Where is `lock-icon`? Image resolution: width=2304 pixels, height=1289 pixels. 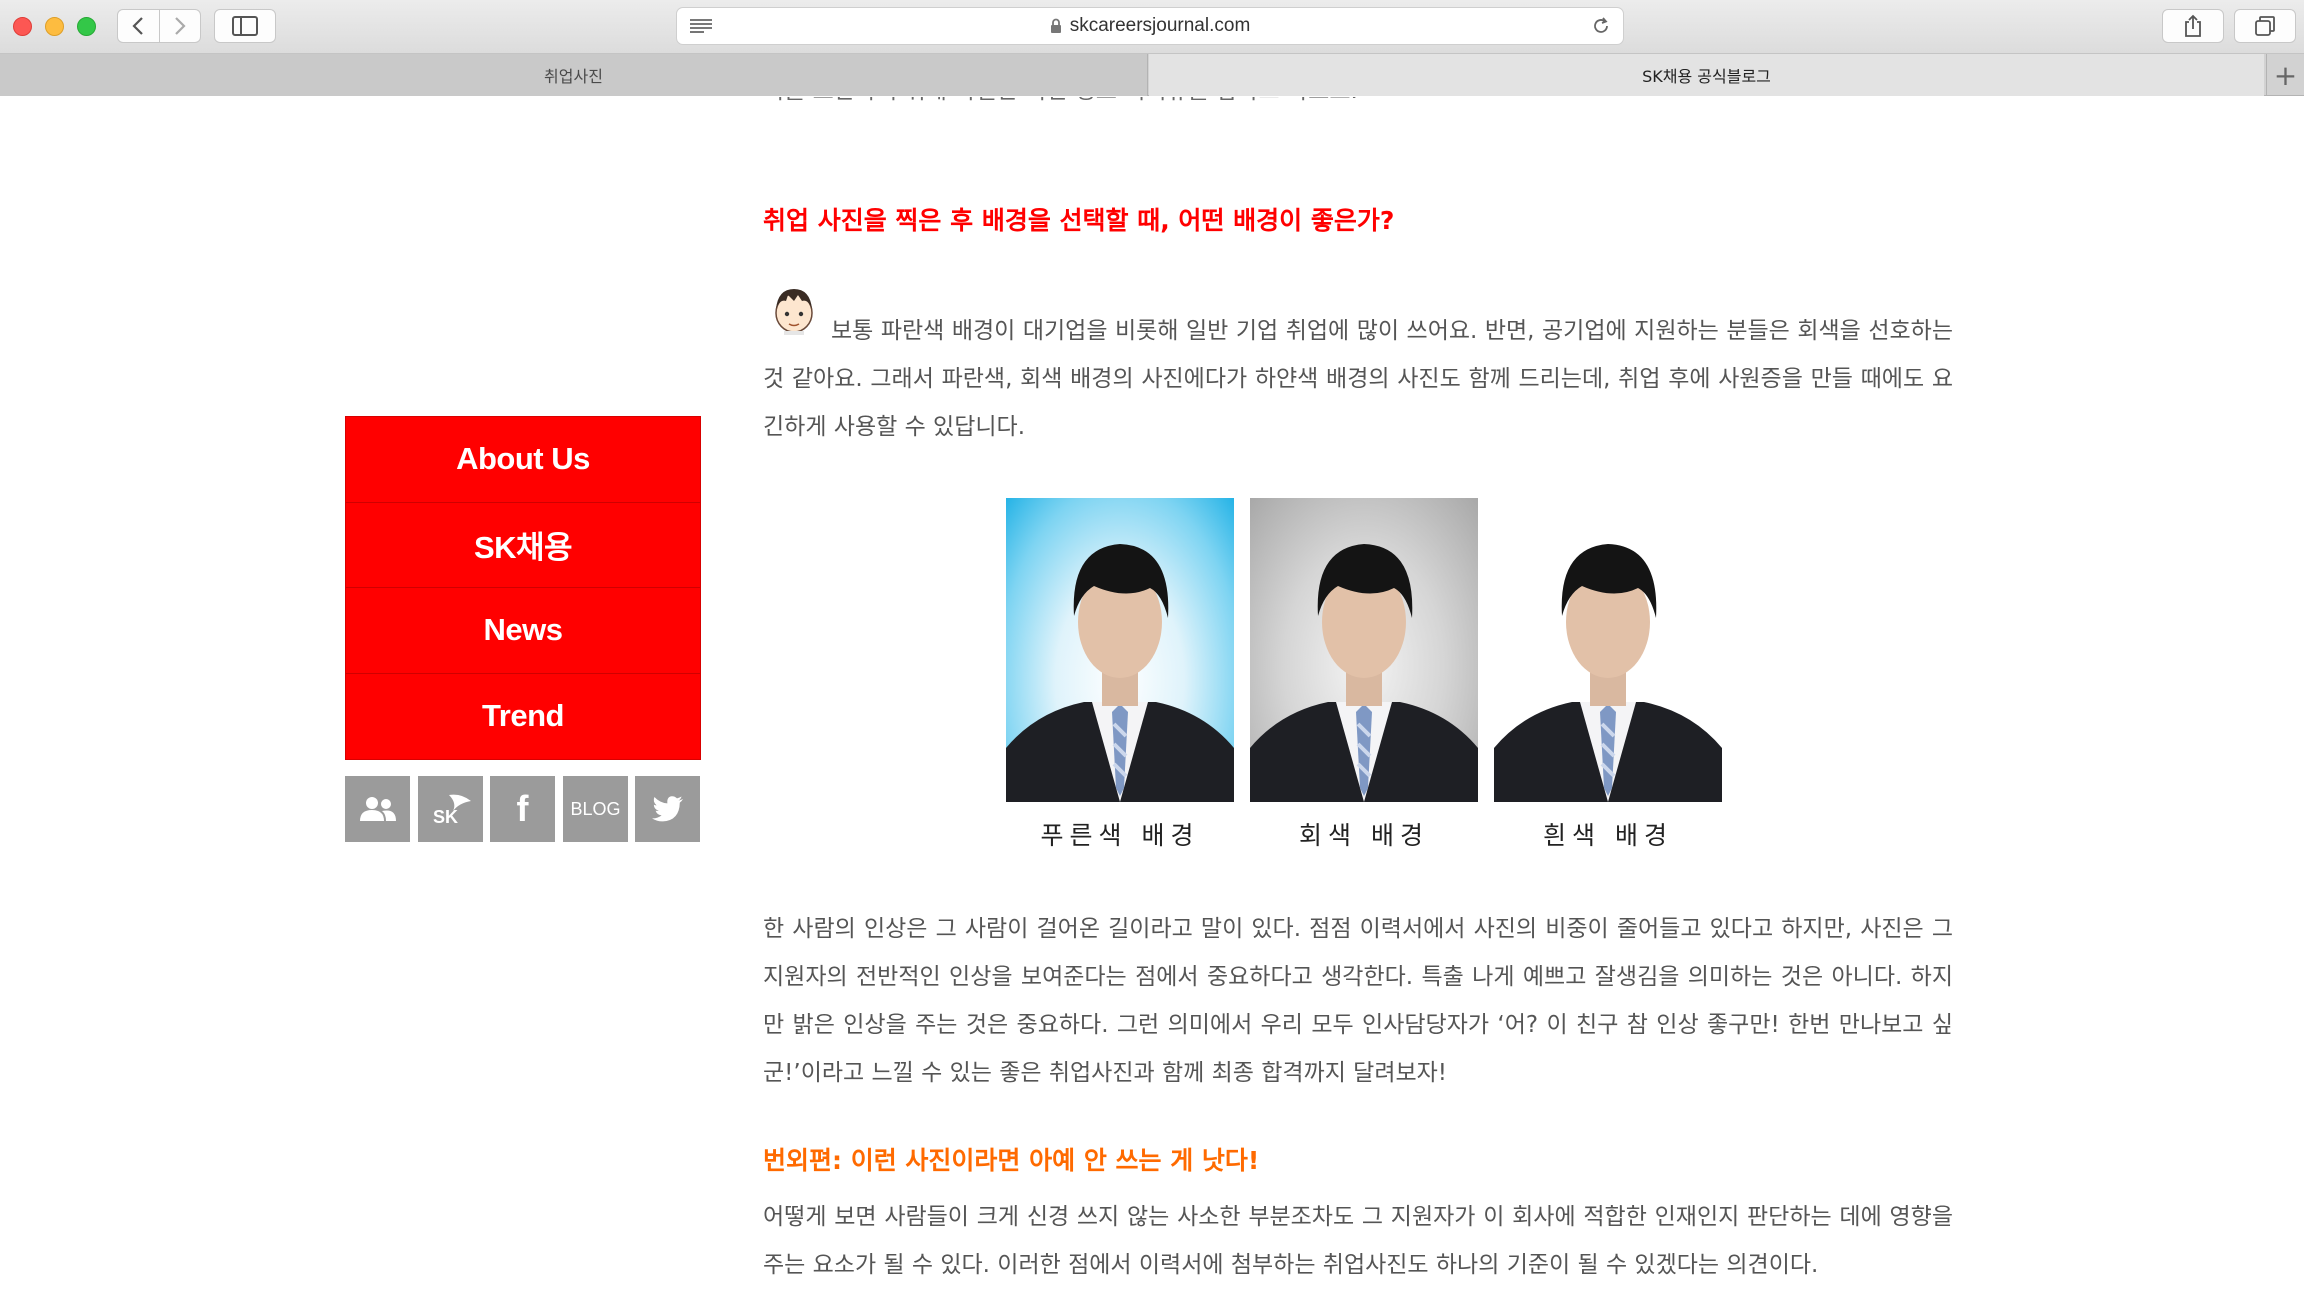
lock-icon is located at coordinates (1055, 25).